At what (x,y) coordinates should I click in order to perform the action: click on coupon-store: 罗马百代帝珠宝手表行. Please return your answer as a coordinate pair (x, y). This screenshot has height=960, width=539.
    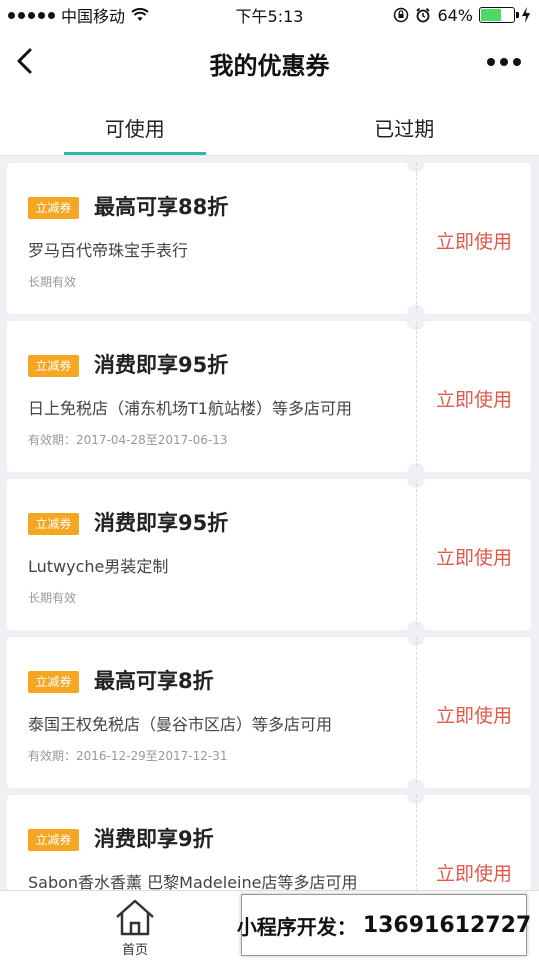
    Looking at the image, I should click on (108, 250).